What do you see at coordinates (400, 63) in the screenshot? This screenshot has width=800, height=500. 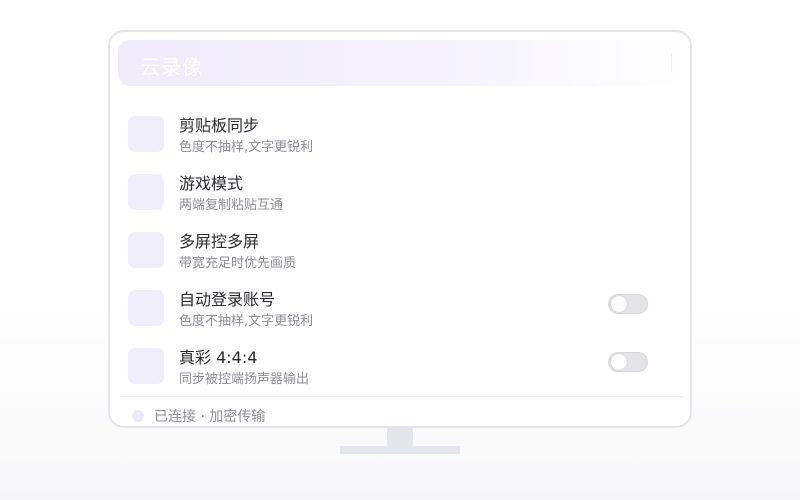 I see `header-bar: 云录像` at bounding box center [400, 63].